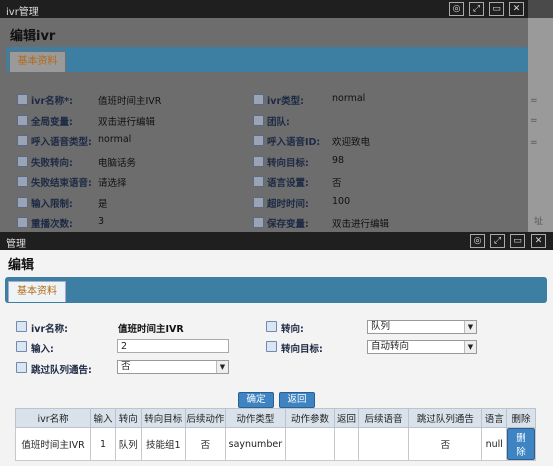  I want to click on table-cell: 队列, so click(128, 444).